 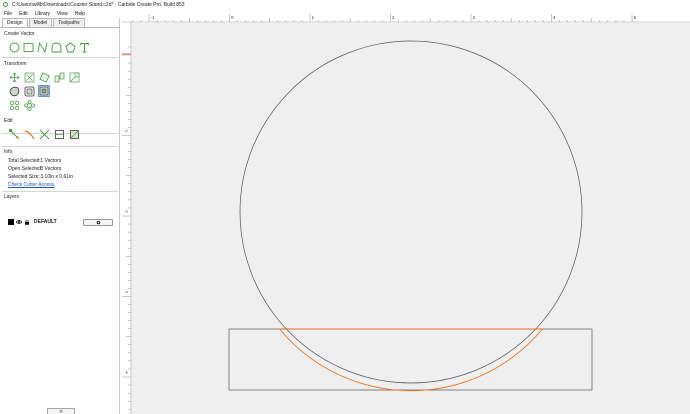 I want to click on curve-icon, so click(x=56, y=47).